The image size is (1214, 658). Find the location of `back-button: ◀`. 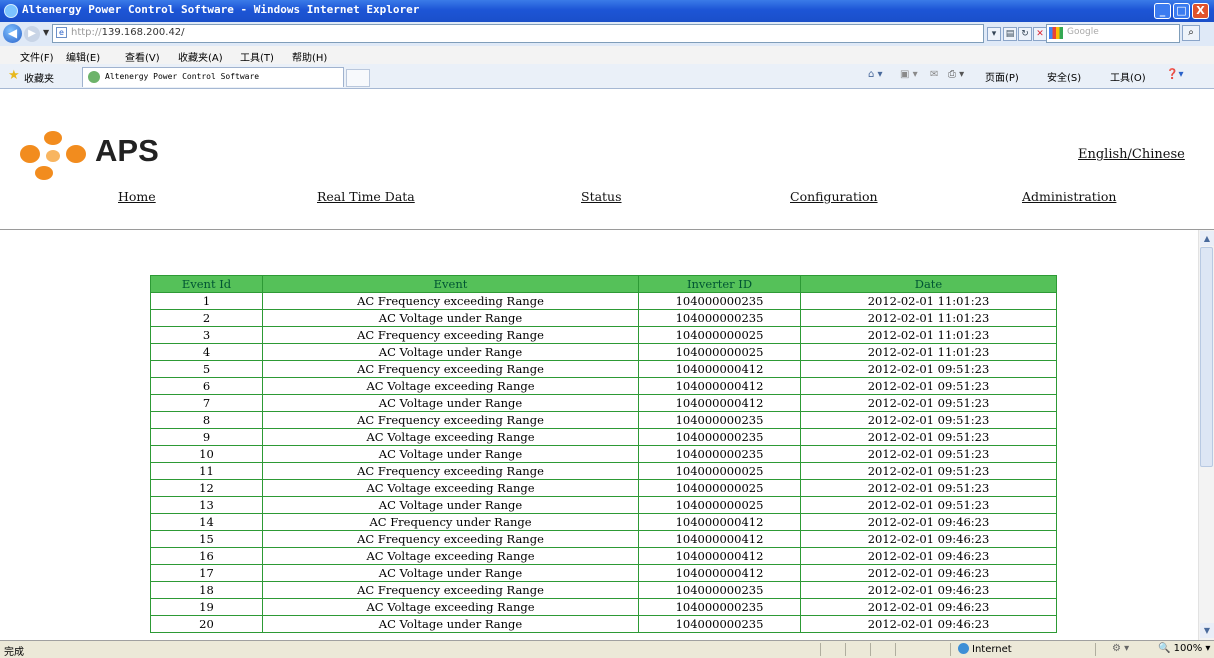

back-button: ◀ is located at coordinates (12, 33).